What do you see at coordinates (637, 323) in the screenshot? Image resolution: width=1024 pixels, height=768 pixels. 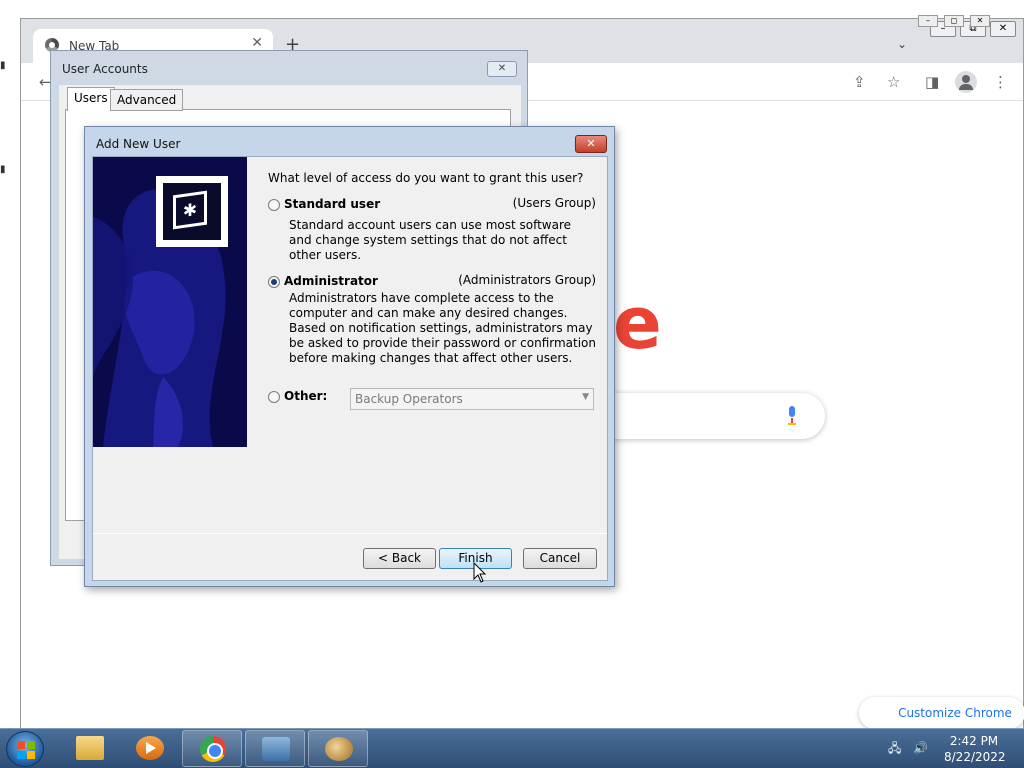 I see `google-logo-fragment: e` at bounding box center [637, 323].